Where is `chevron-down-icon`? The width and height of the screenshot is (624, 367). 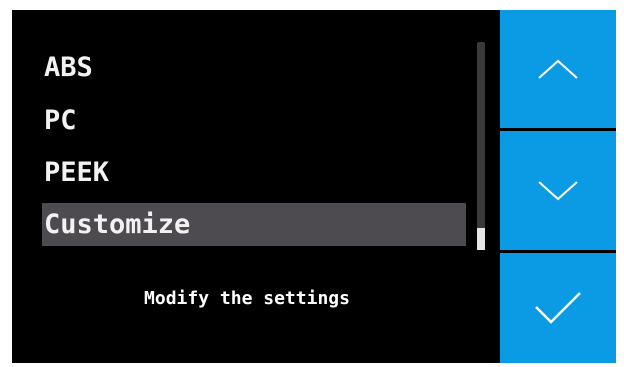
chevron-down-icon is located at coordinates (558, 190).